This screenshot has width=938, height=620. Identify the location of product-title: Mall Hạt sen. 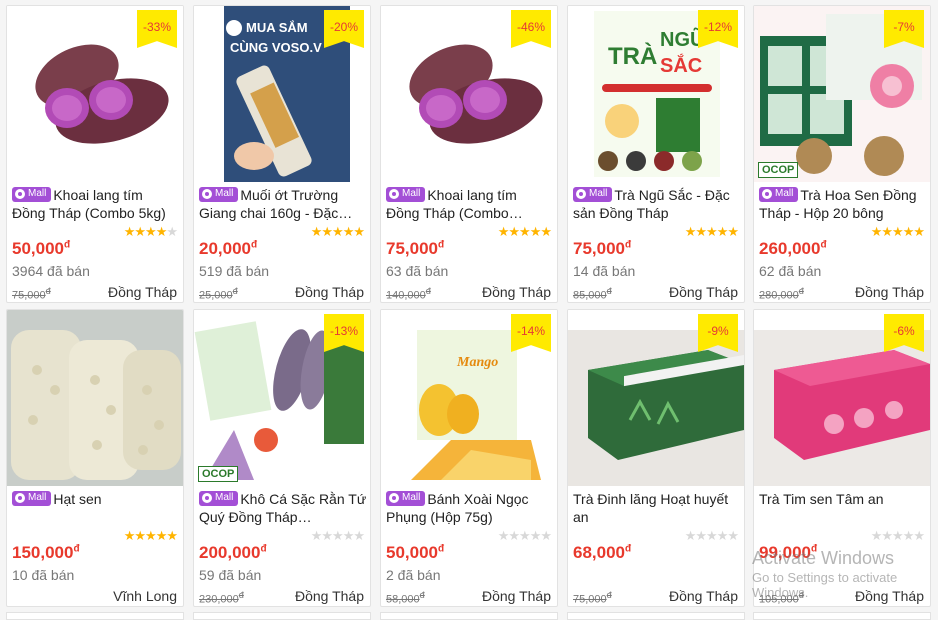
(96, 508).